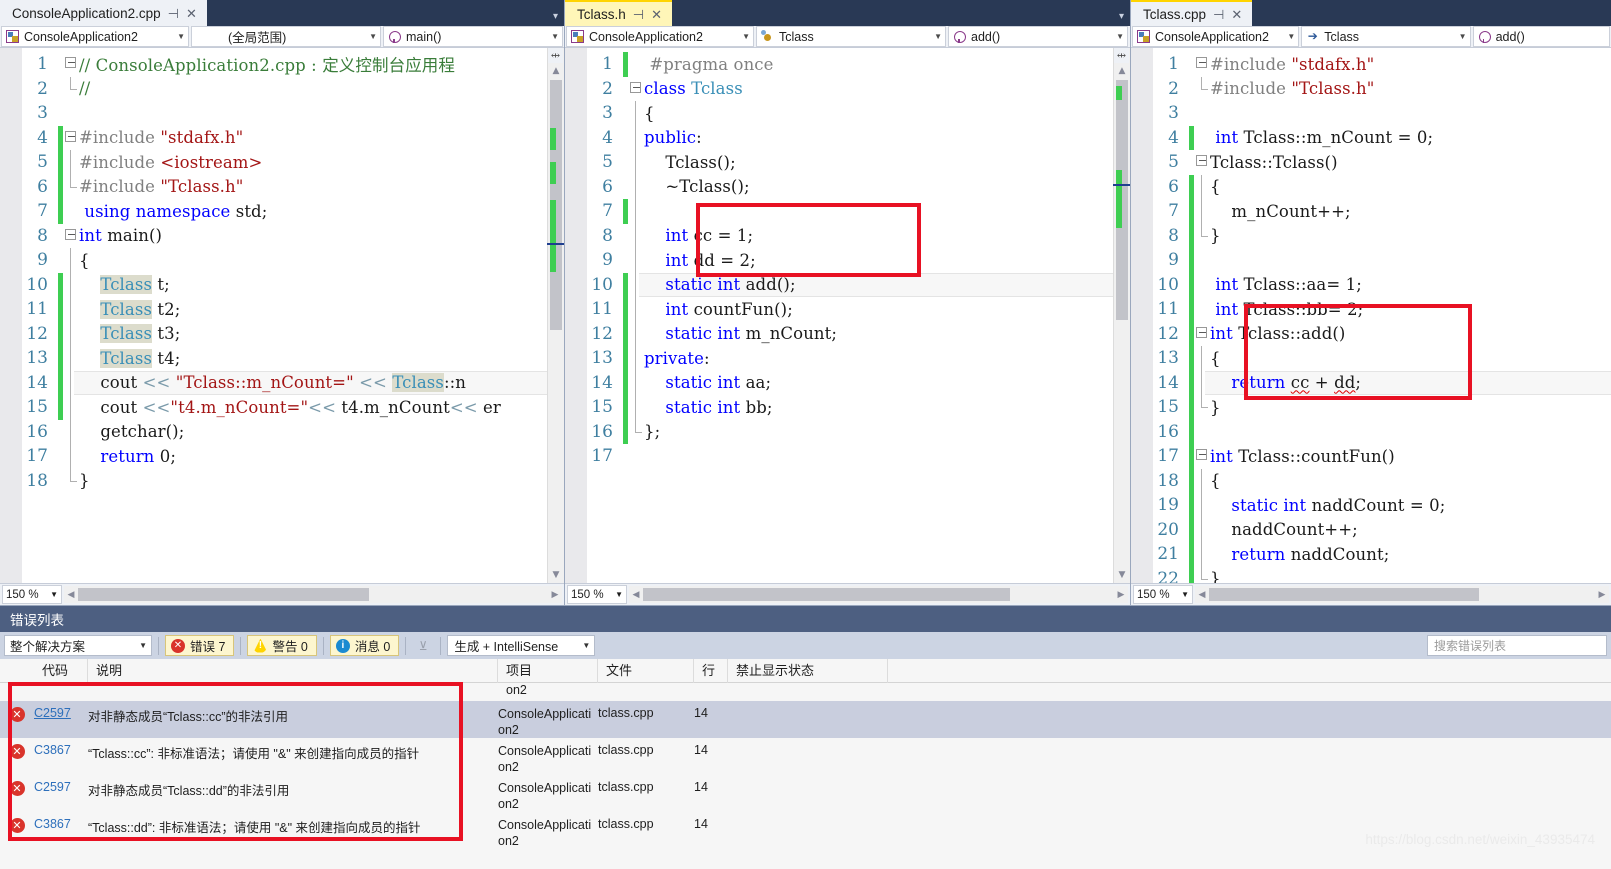 The width and height of the screenshot is (1611, 869). I want to click on code-line: 18}, so click(282, 481).